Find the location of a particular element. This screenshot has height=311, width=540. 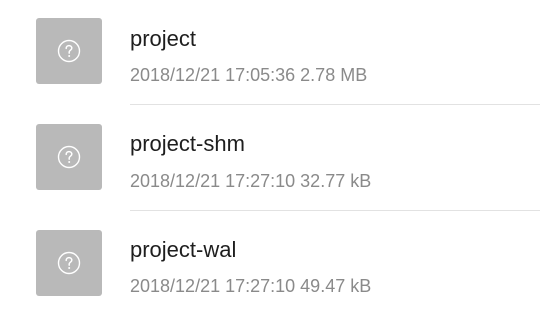

file-size: 32.77 kB is located at coordinates (336, 181).